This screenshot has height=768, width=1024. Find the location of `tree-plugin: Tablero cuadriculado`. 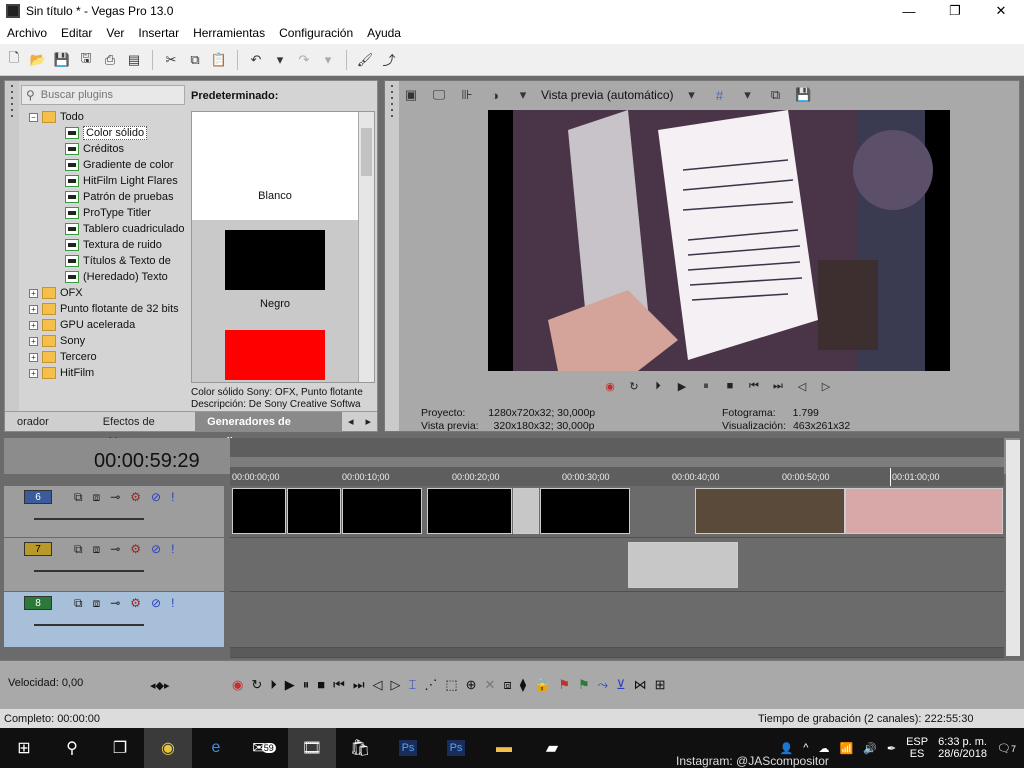

tree-plugin: Tablero cuadriculado is located at coordinates (104, 229).